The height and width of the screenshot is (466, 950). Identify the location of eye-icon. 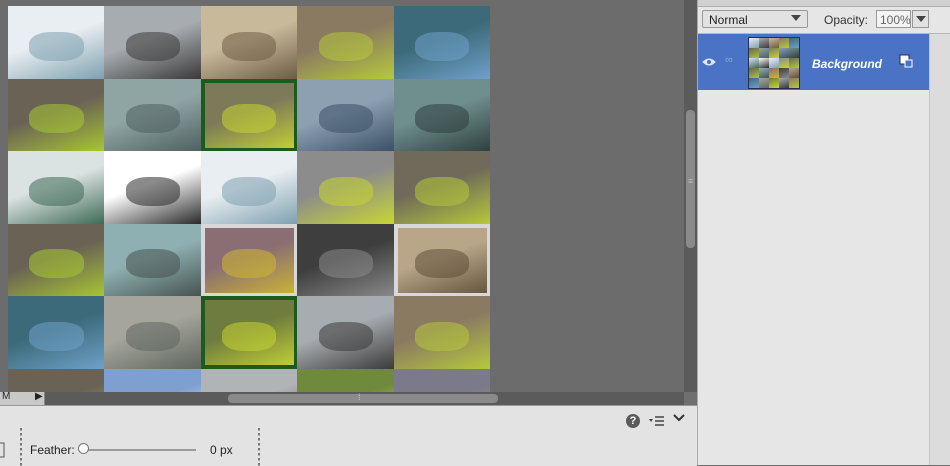
(709, 62).